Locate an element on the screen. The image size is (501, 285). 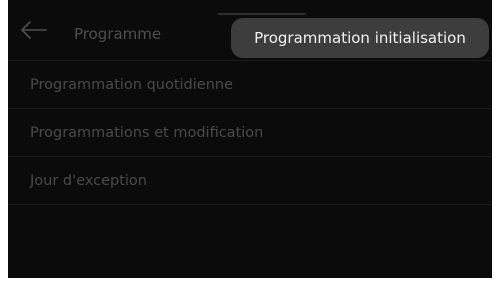
menu-item-label: Programmations et modification is located at coordinates (147, 133).